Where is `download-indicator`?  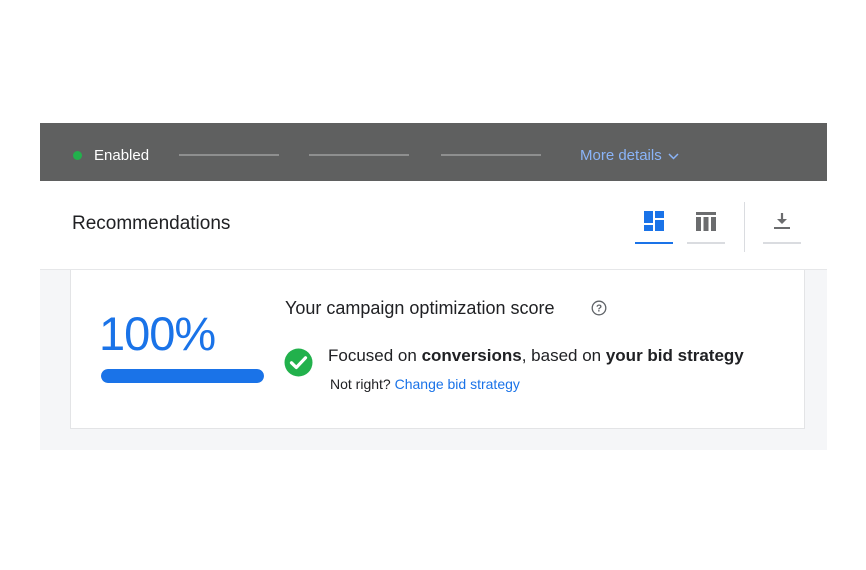
download-indicator is located at coordinates (782, 243).